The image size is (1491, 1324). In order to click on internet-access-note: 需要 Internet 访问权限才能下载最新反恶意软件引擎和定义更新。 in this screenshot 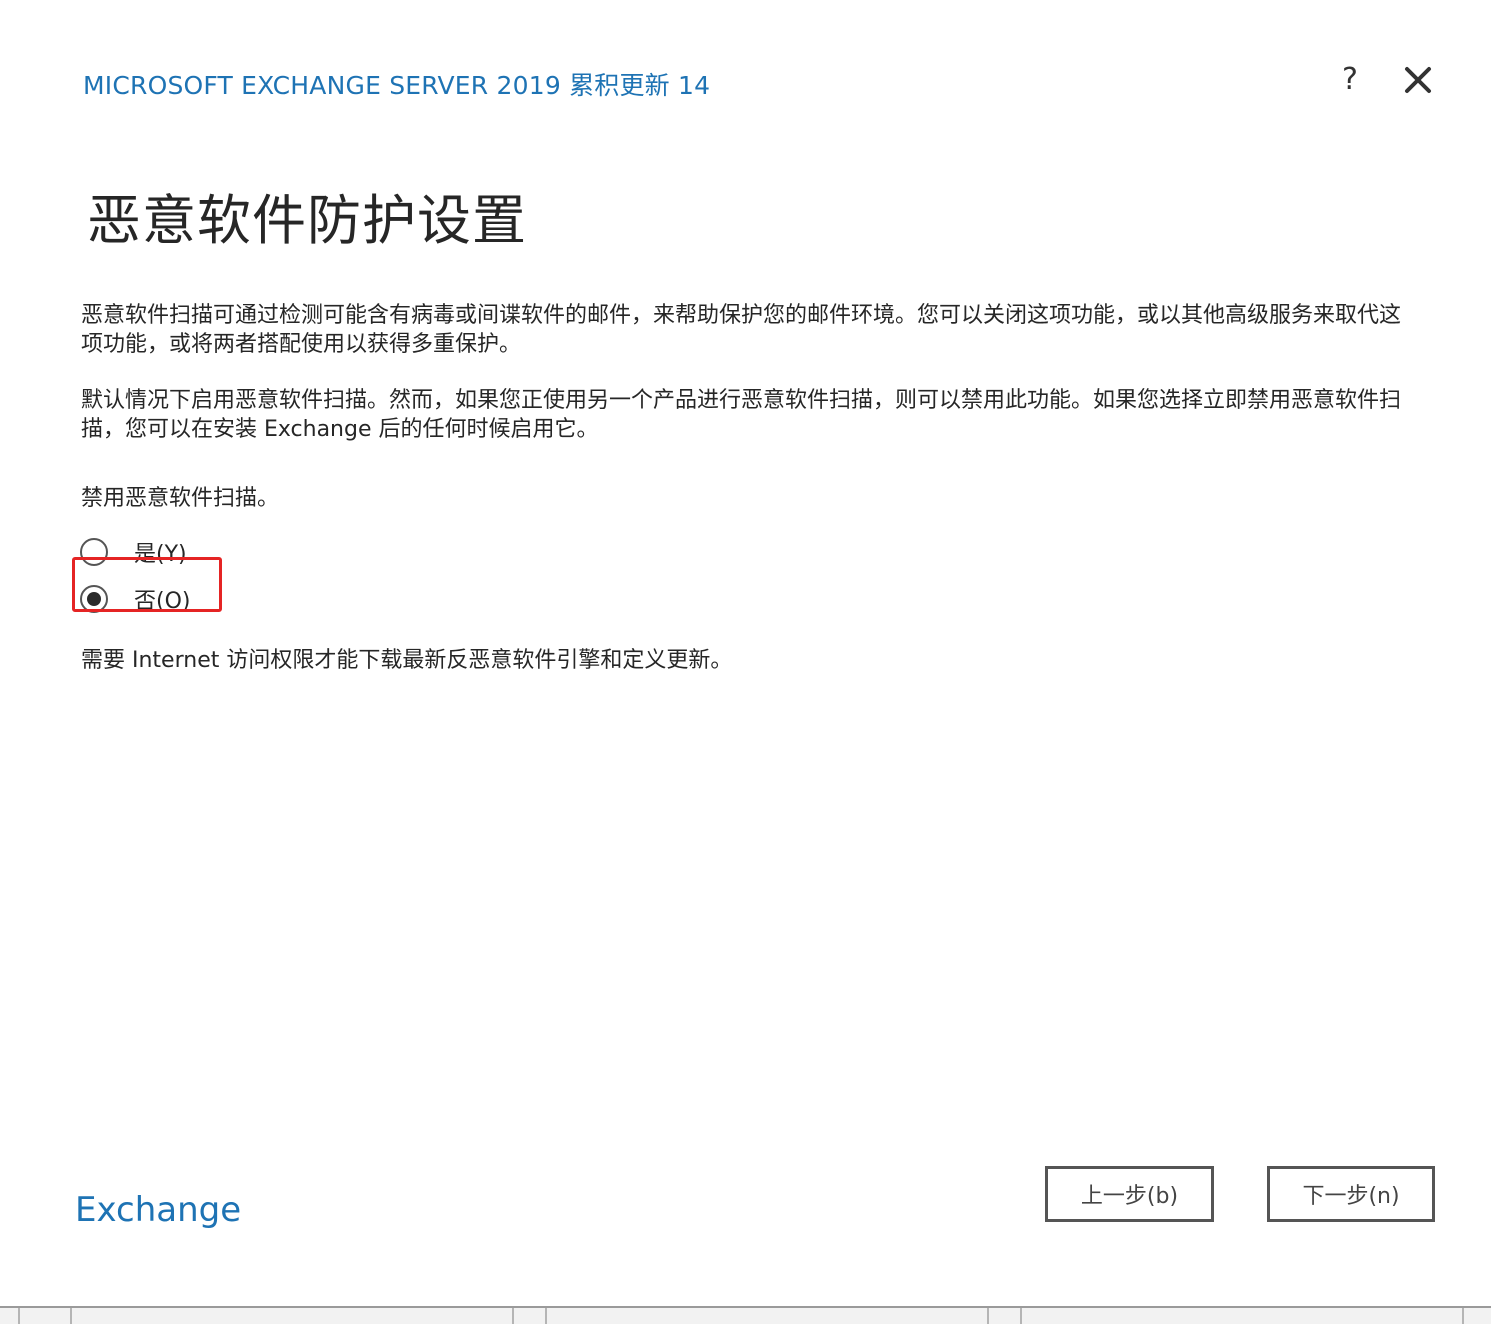, I will do `click(407, 660)`.